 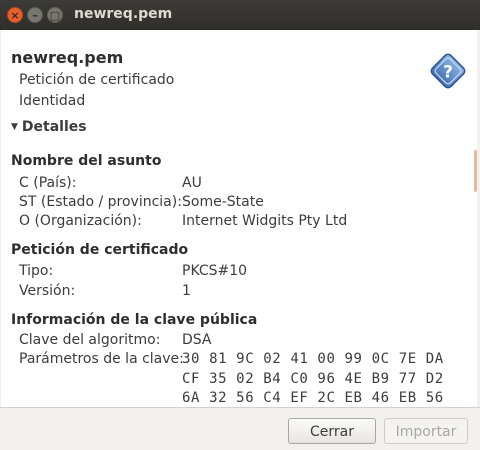 I want to click on window-minimize-button: –, so click(x=35, y=15).